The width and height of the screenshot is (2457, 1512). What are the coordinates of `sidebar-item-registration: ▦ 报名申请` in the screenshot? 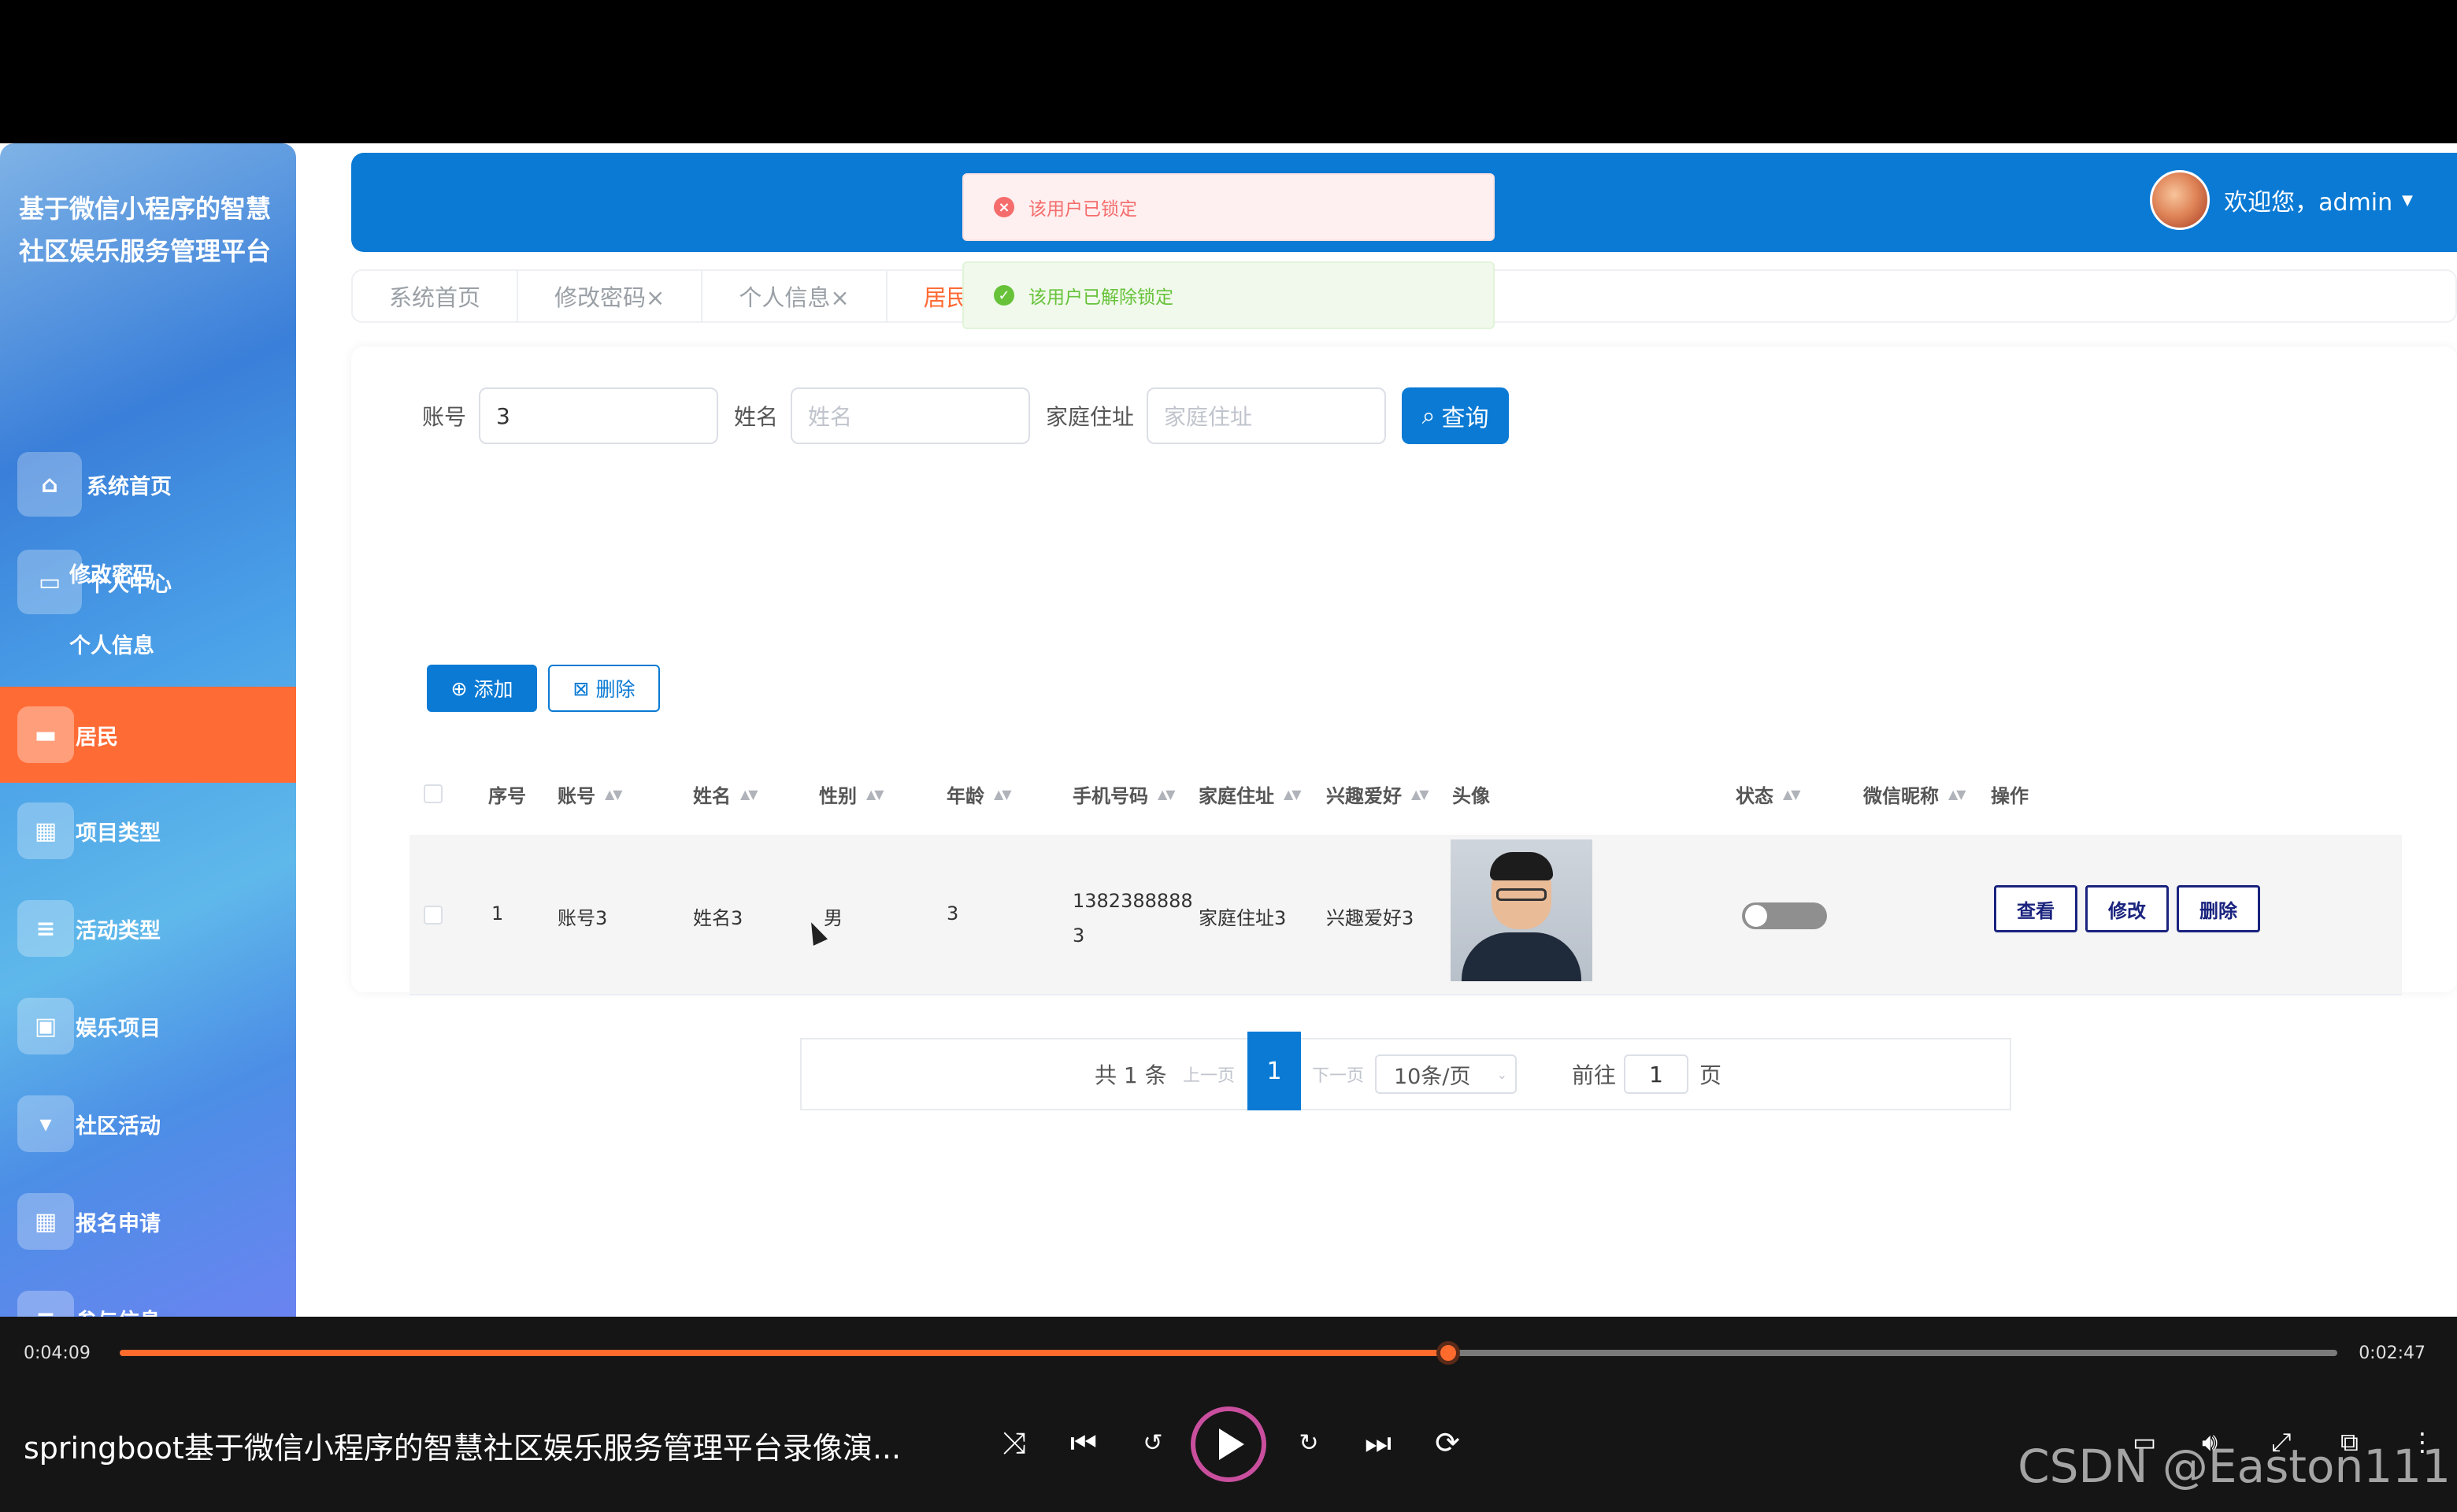 It's located at (148, 1221).